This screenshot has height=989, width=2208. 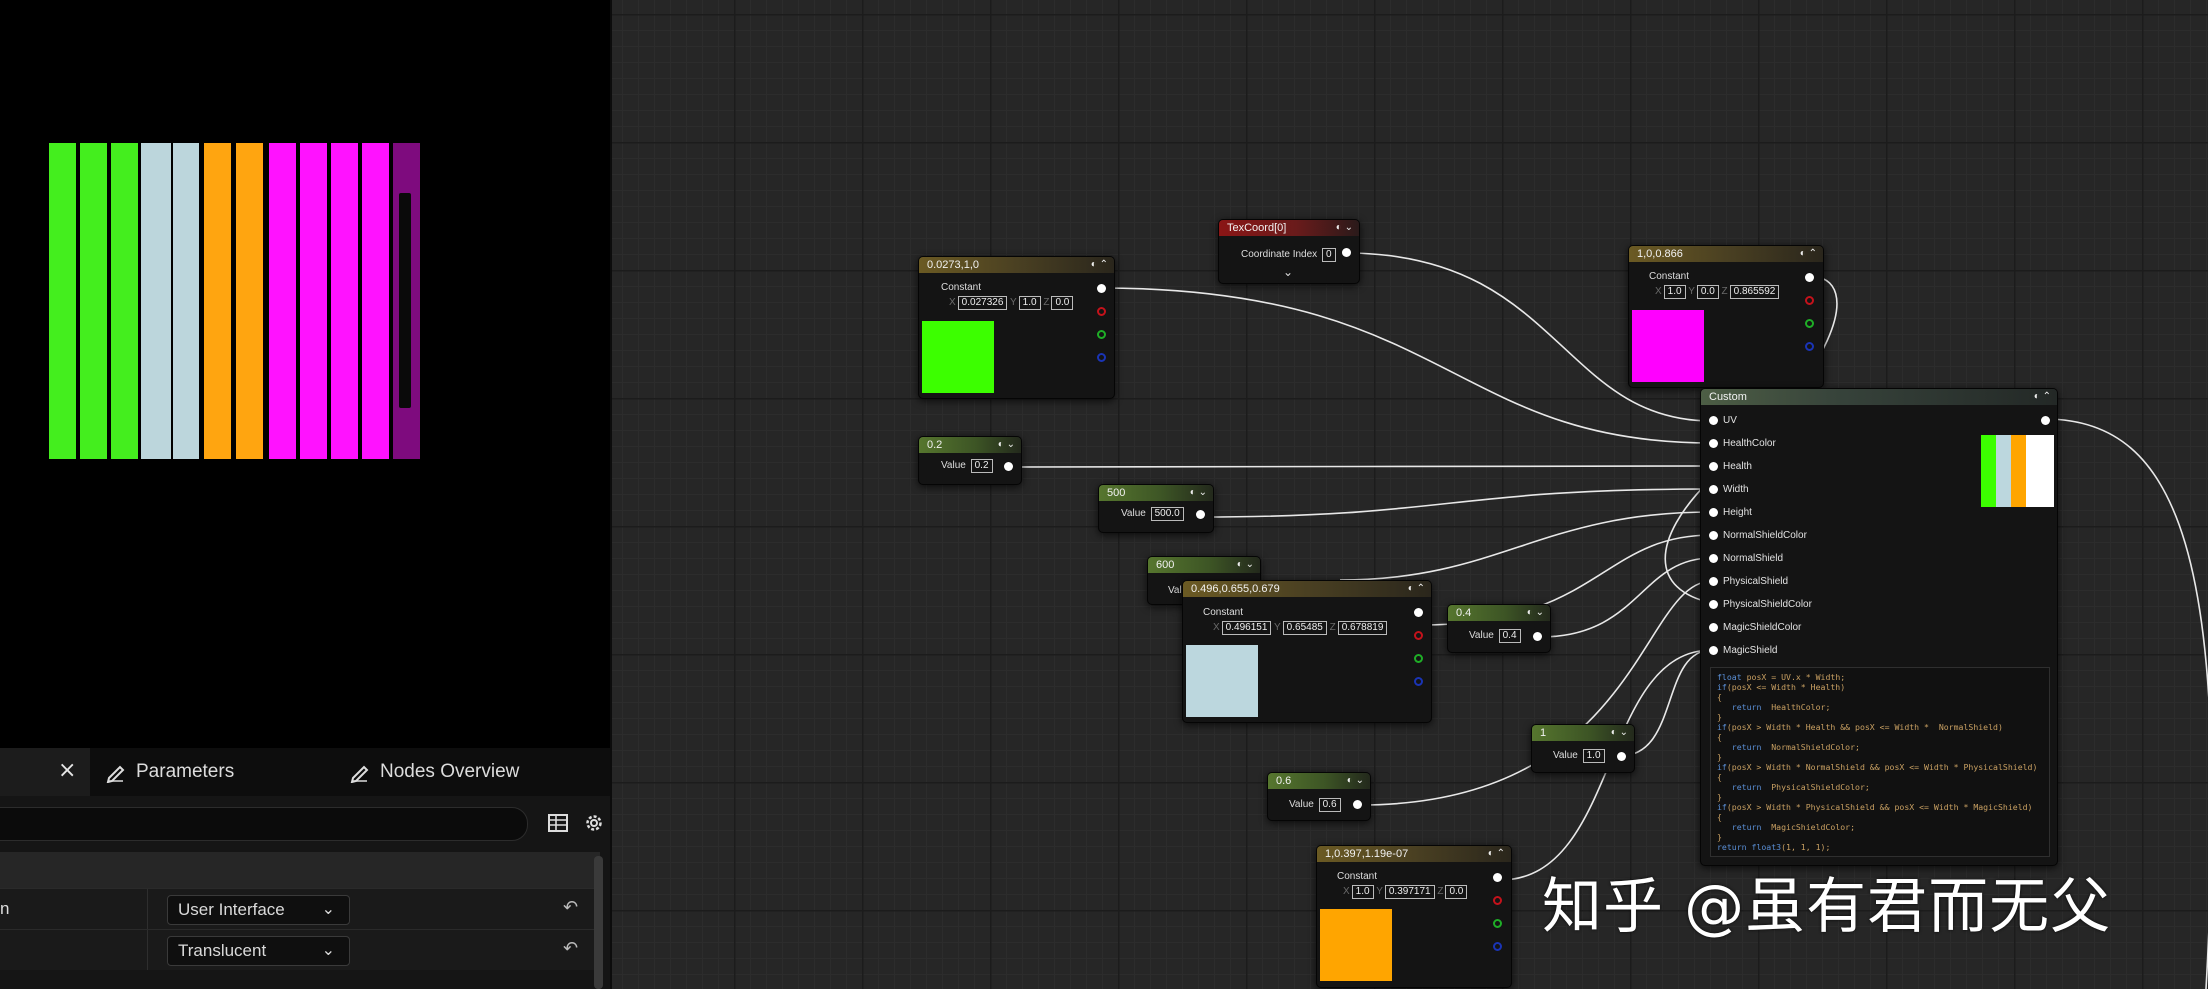 I want to click on node-xyz-fields: X 0.027326 Y 1.0 Z 0.0, so click(x=1011, y=303).